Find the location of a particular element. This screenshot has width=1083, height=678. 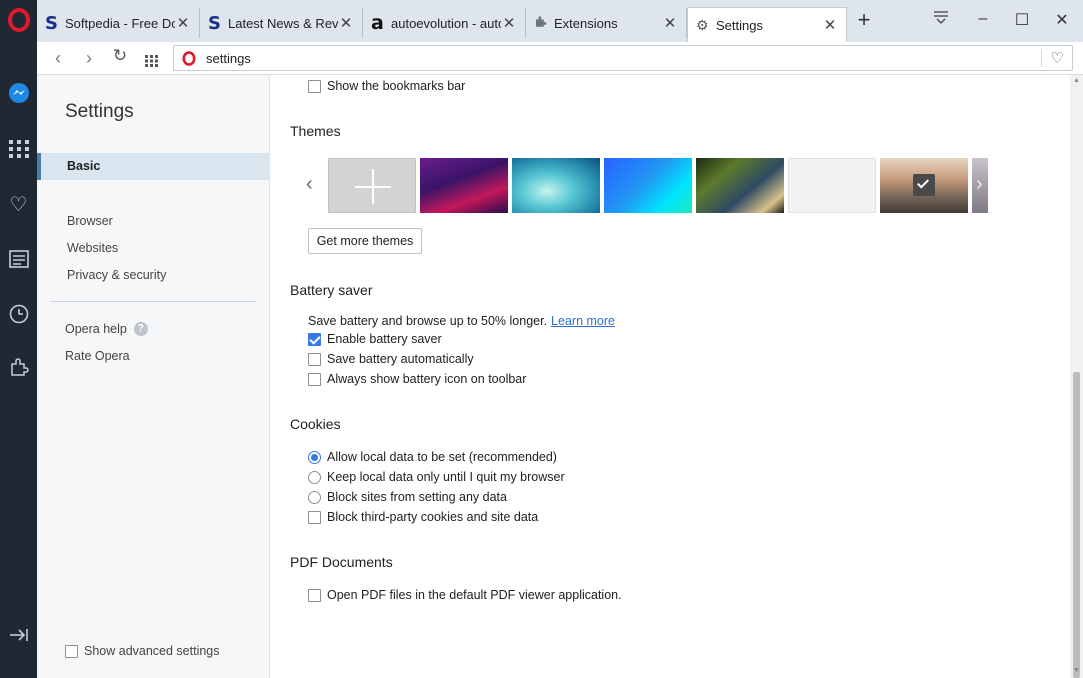

tab-settings: ⚙ Settings ✕ is located at coordinates (767, 24).